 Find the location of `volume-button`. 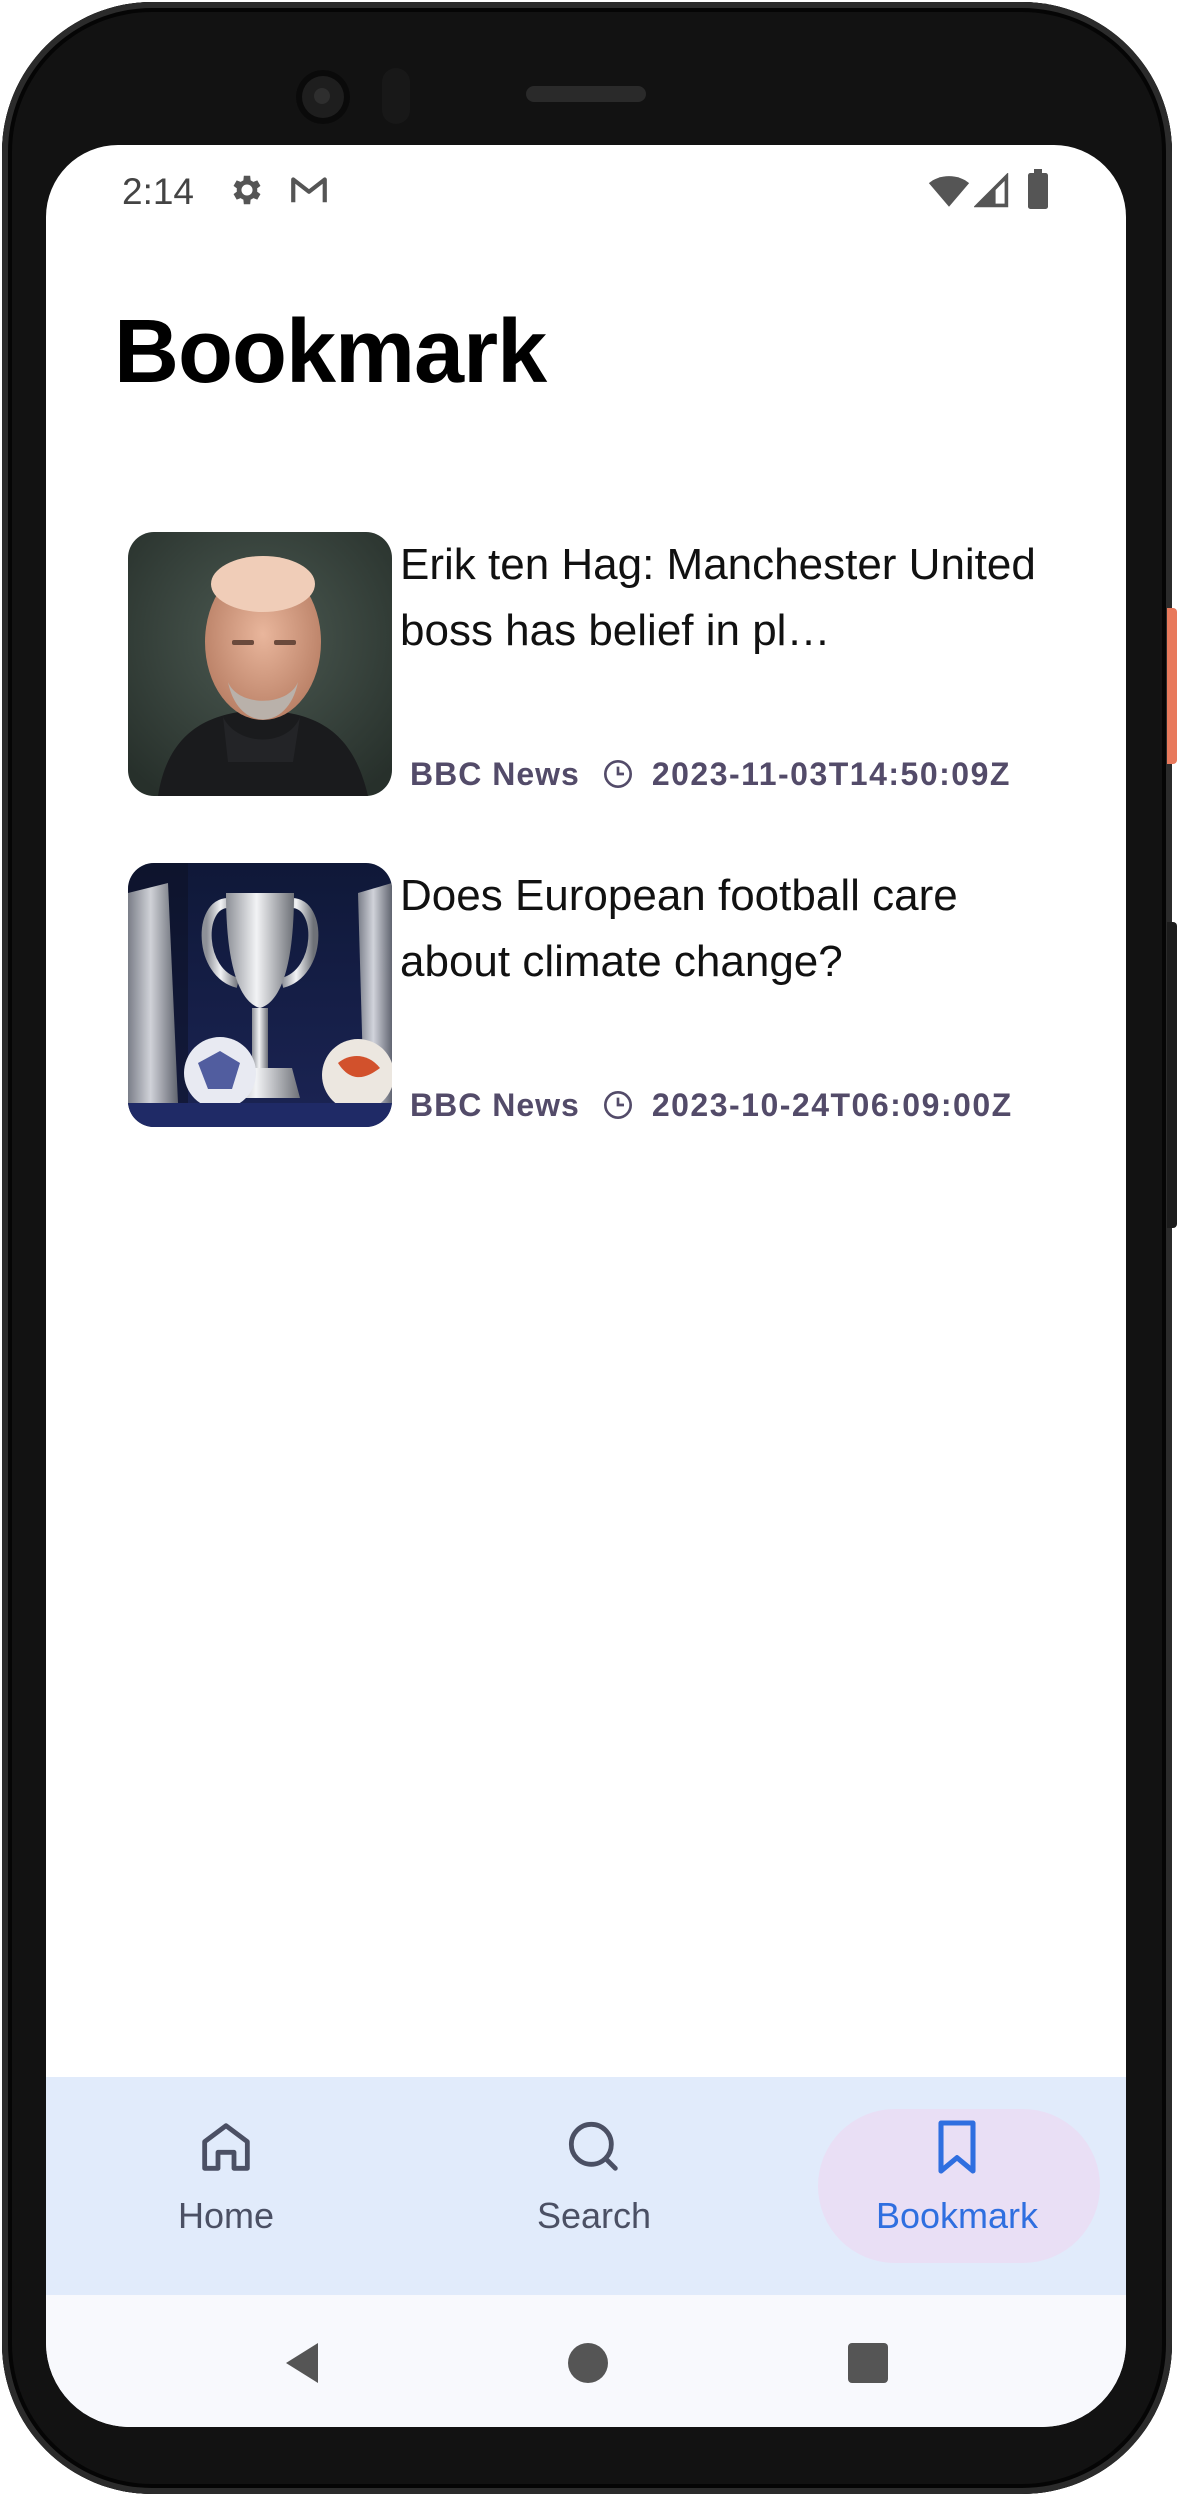

volume-button is located at coordinates (1172, 1075).